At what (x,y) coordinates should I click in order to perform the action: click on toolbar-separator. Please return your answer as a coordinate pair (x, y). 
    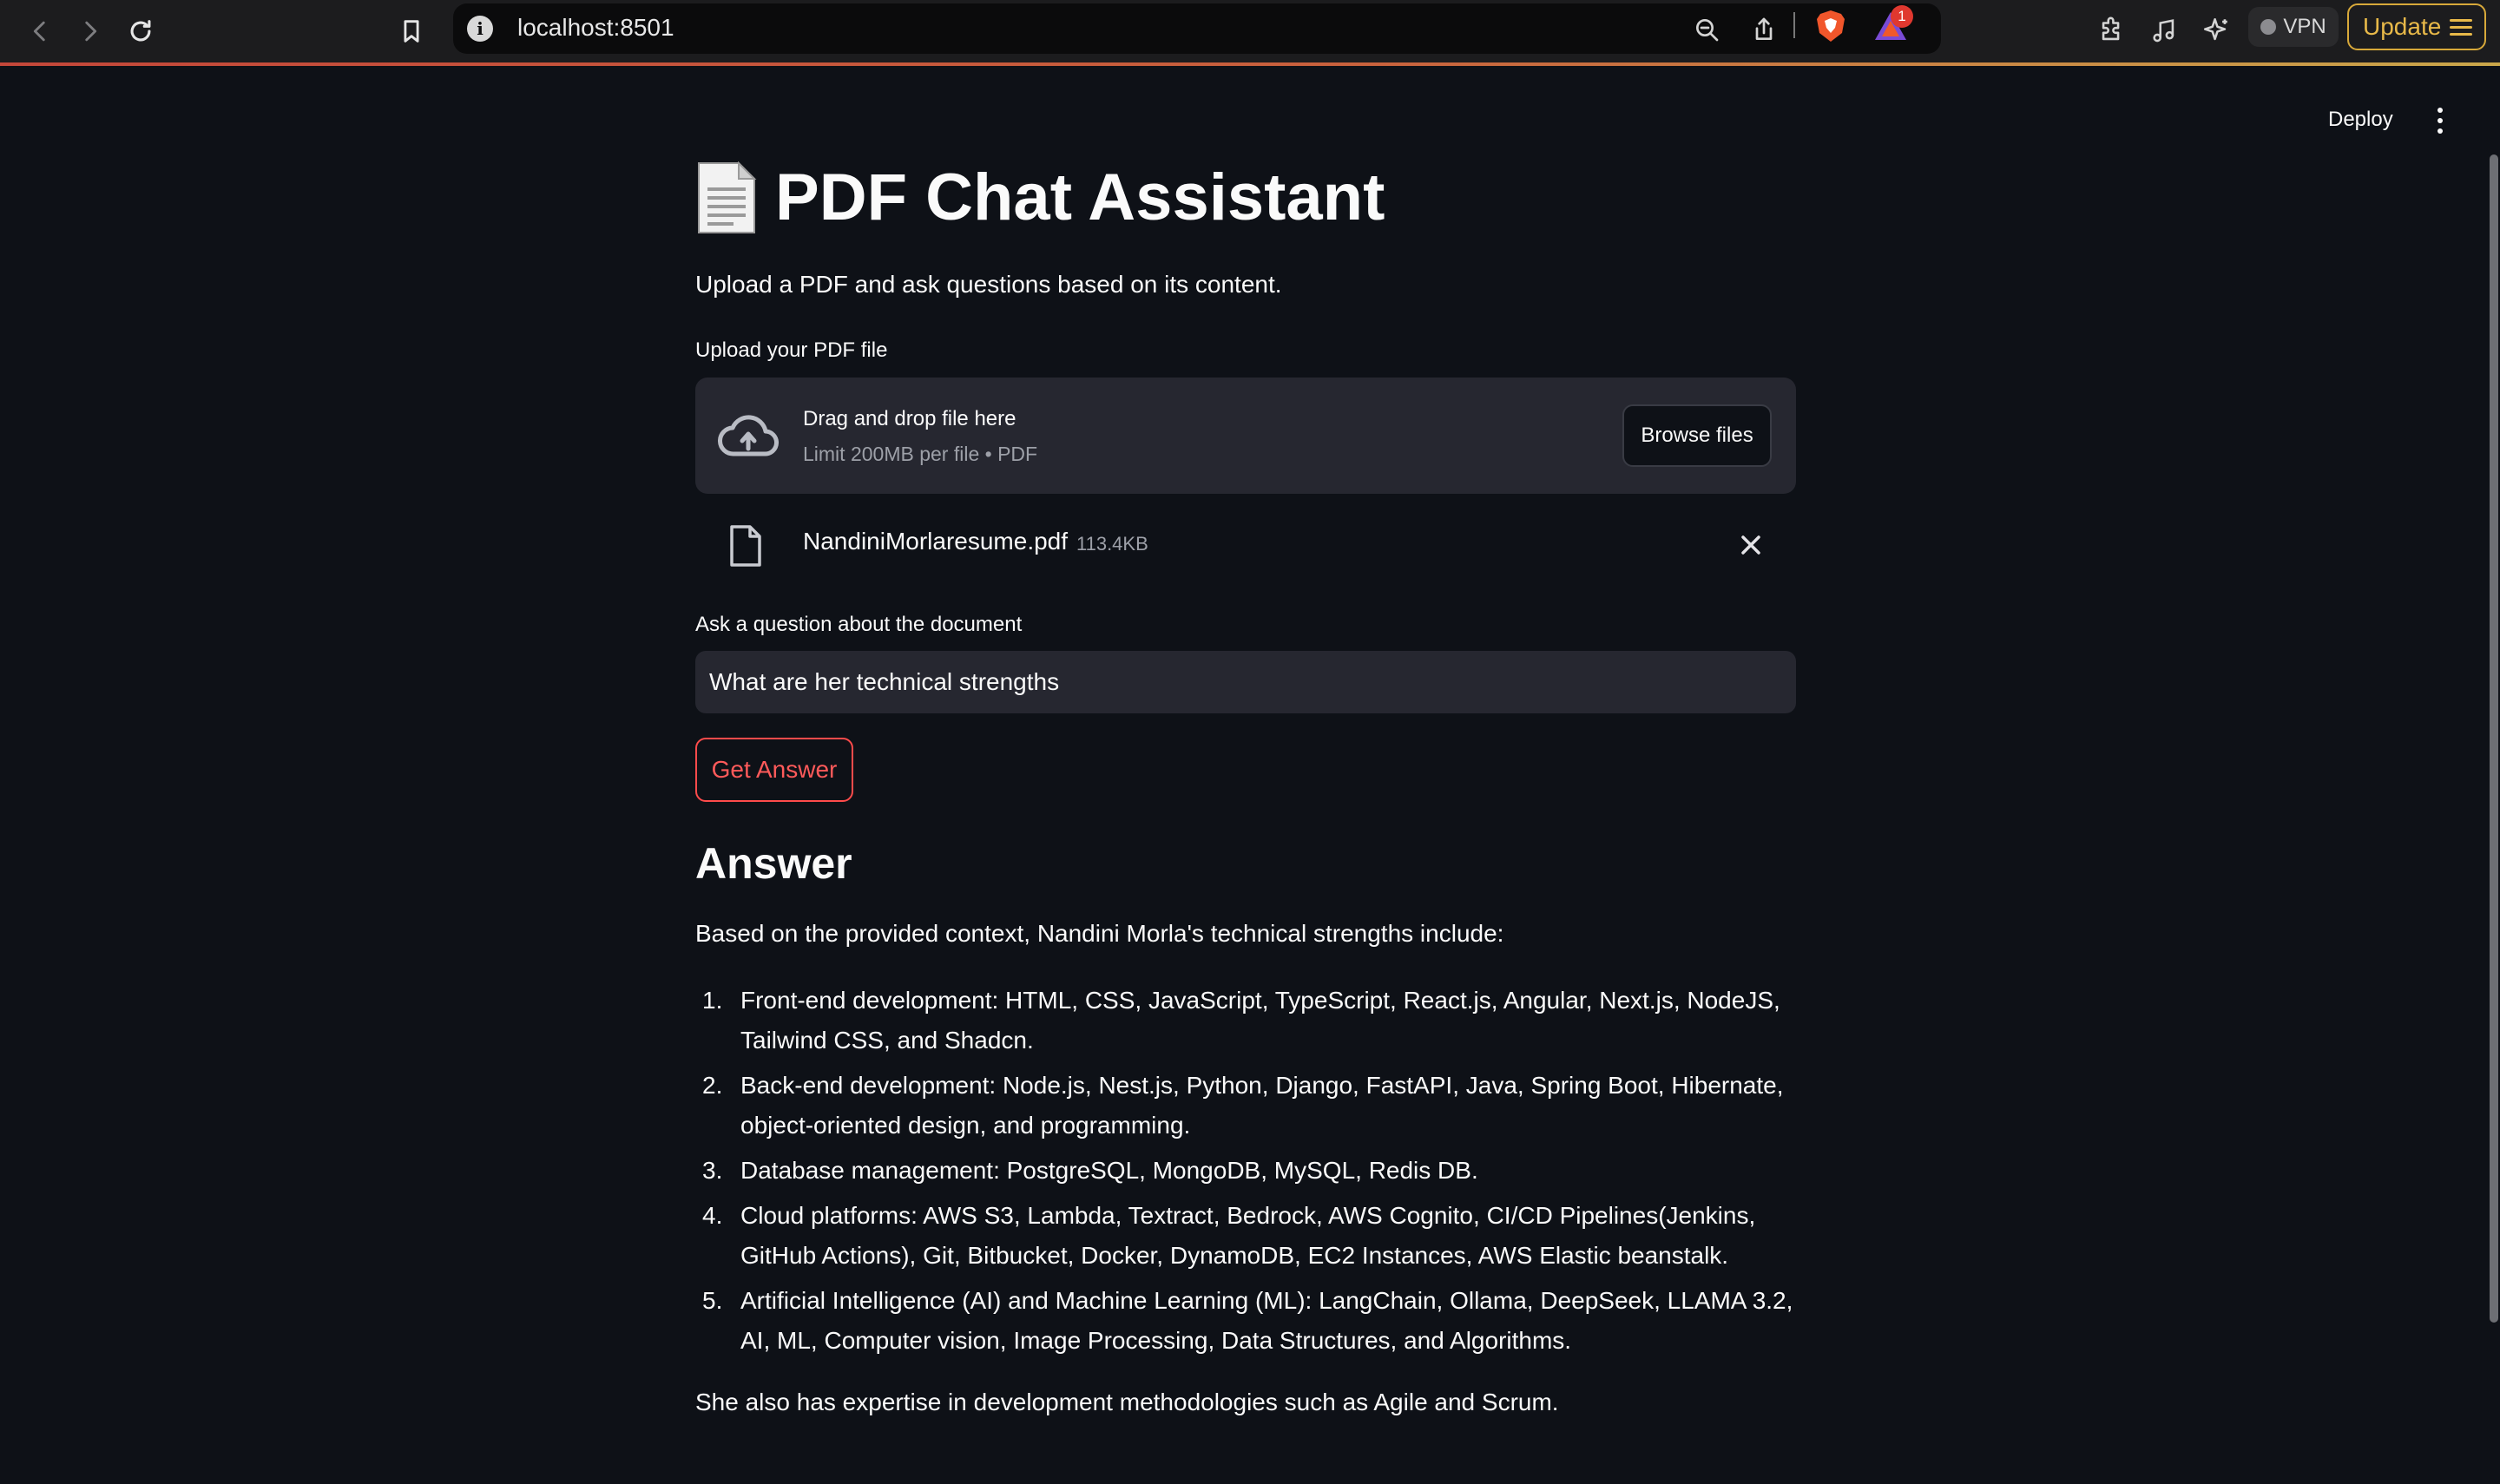
    Looking at the image, I should click on (1794, 25).